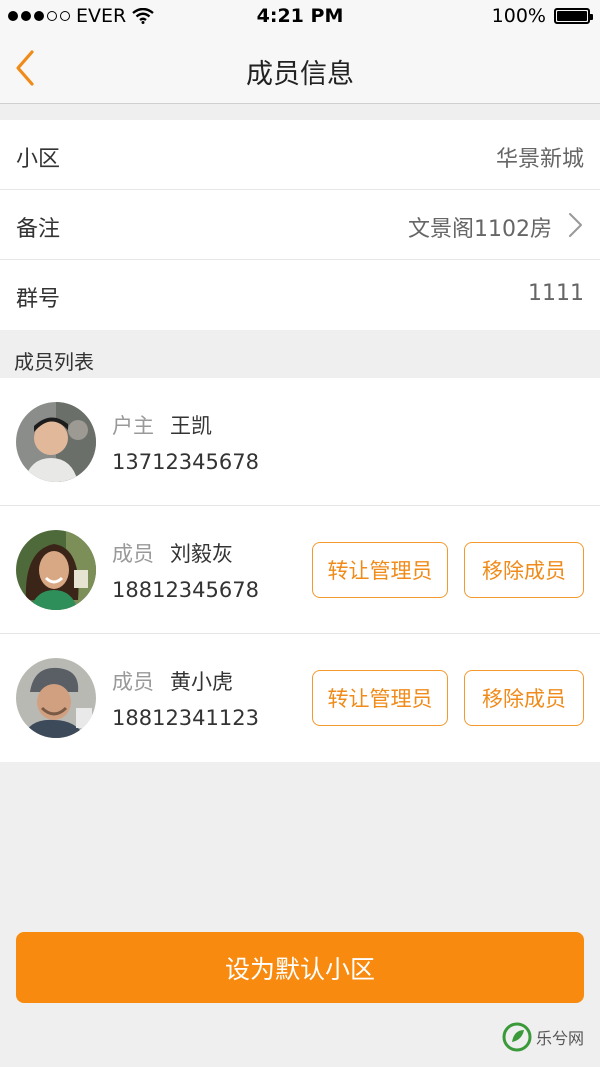 The width and height of the screenshot is (600, 1067). I want to click on community-label: 小区, so click(38, 159).